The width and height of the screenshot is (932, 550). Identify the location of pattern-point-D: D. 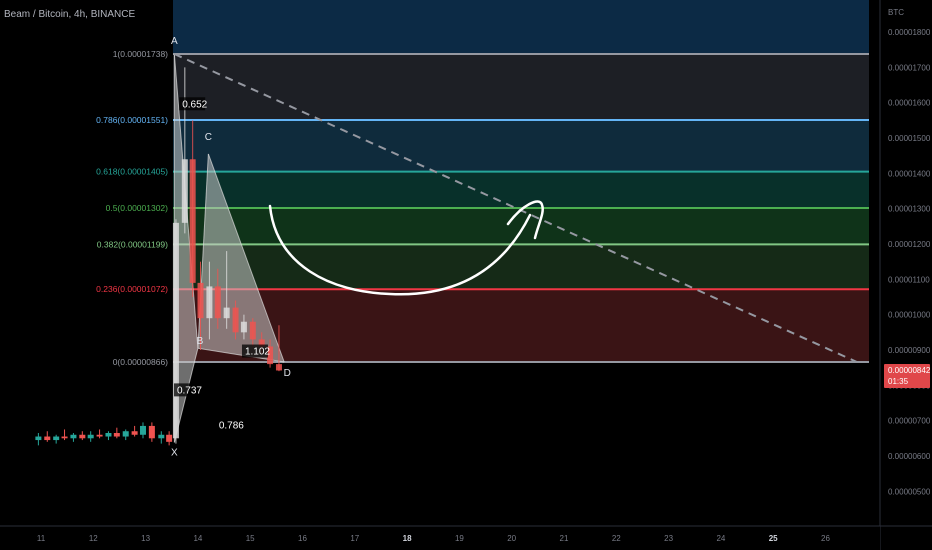
(287, 373).